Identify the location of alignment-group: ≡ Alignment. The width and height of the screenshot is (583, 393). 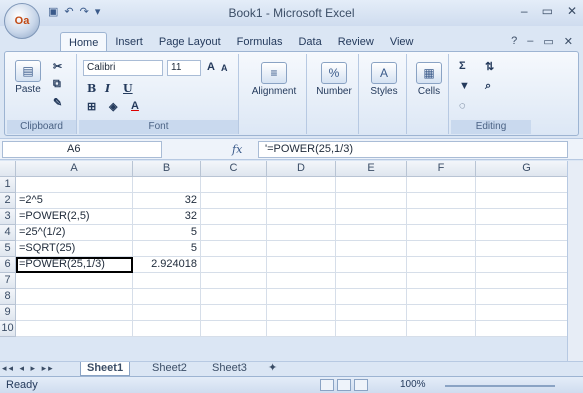
(274, 94).